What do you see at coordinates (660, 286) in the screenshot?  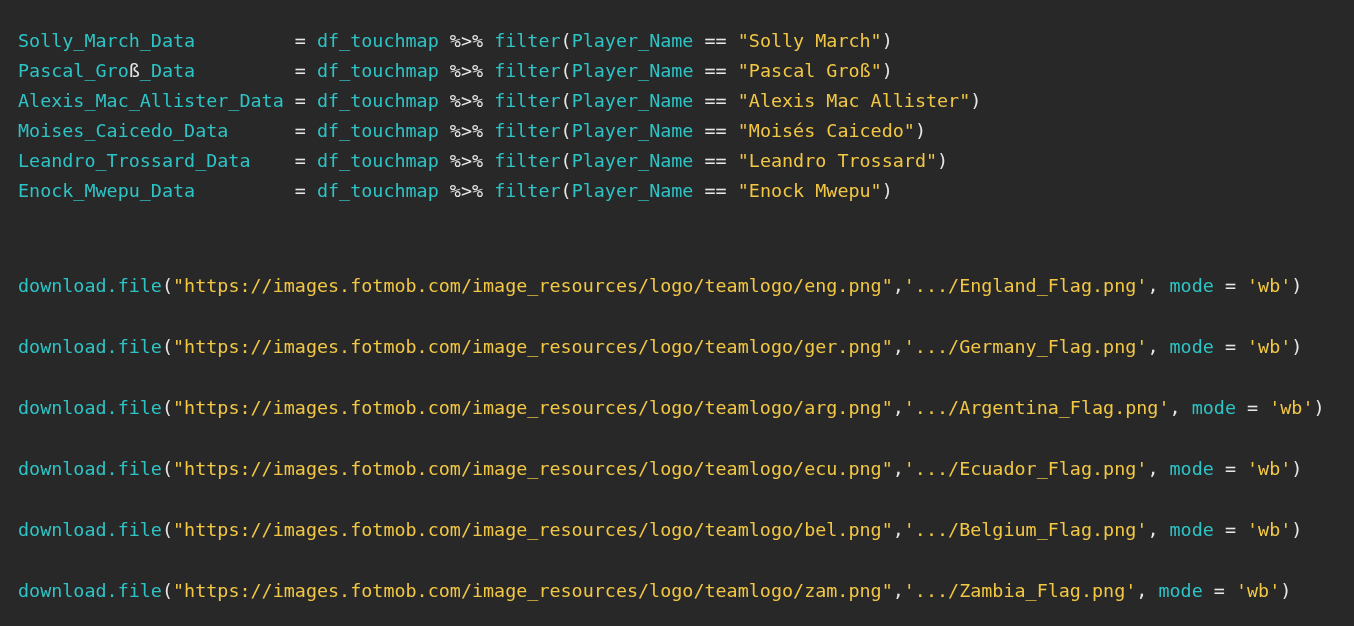 I see `code-line: download.file("https://images.fotmob.com/image_resources/logo/teamlogo/eng.png",'.../England_Flag.png', mode = 'wb')` at bounding box center [660, 286].